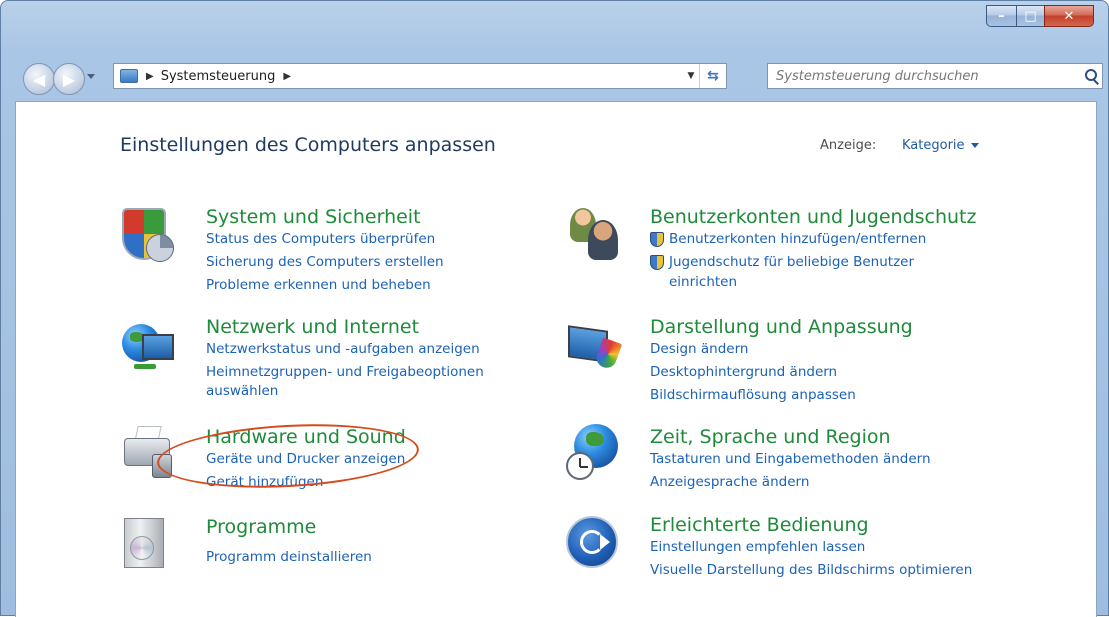 The image size is (1109, 617). I want to click on address-bar: ▶ Systemsteuerung ▶ ▼ ⇆, so click(420, 76).